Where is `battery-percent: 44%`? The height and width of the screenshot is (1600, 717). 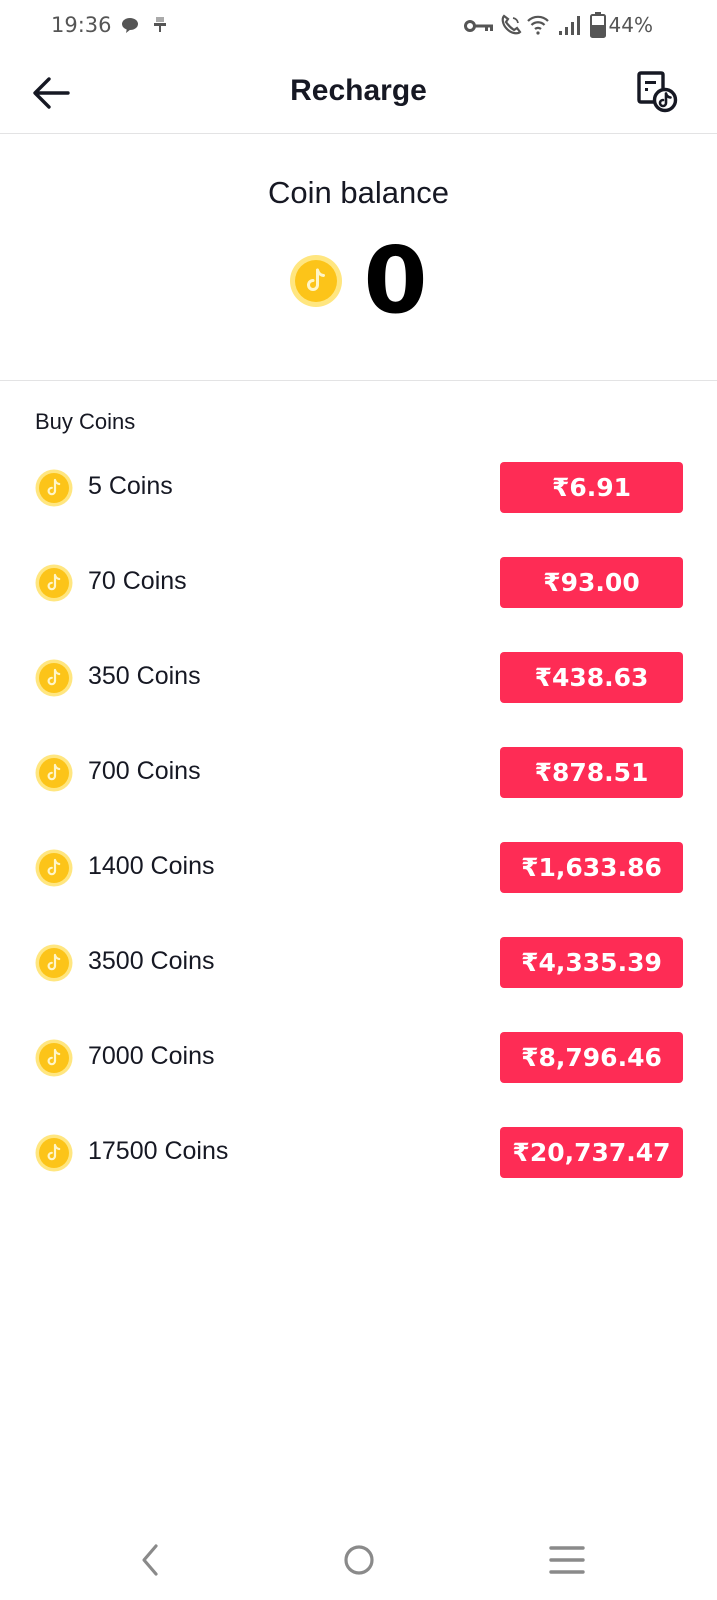
battery-percent: 44% is located at coordinates (630, 25).